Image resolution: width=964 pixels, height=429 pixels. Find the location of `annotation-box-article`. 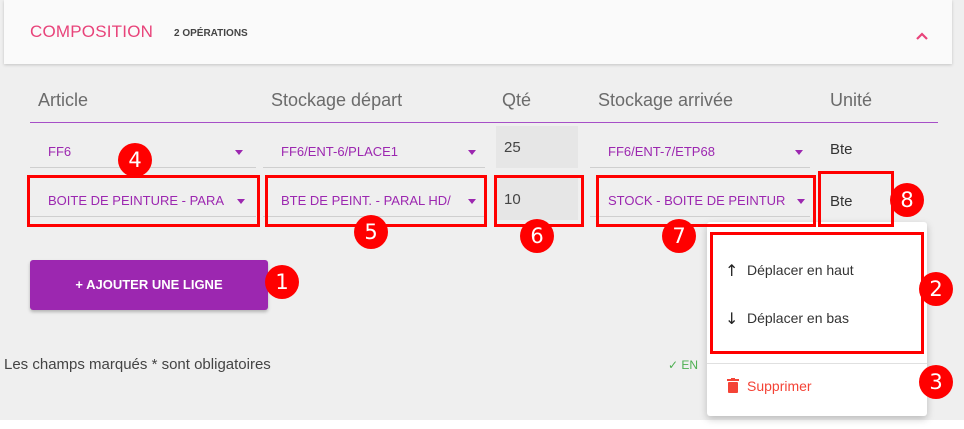

annotation-box-article is located at coordinates (143, 201).